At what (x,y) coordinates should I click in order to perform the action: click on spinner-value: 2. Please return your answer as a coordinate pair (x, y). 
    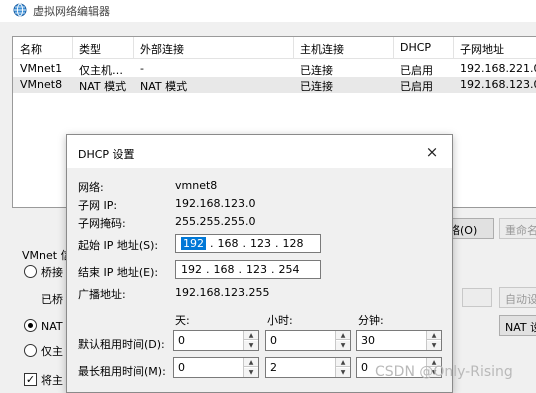
    Looking at the image, I should click on (273, 367).